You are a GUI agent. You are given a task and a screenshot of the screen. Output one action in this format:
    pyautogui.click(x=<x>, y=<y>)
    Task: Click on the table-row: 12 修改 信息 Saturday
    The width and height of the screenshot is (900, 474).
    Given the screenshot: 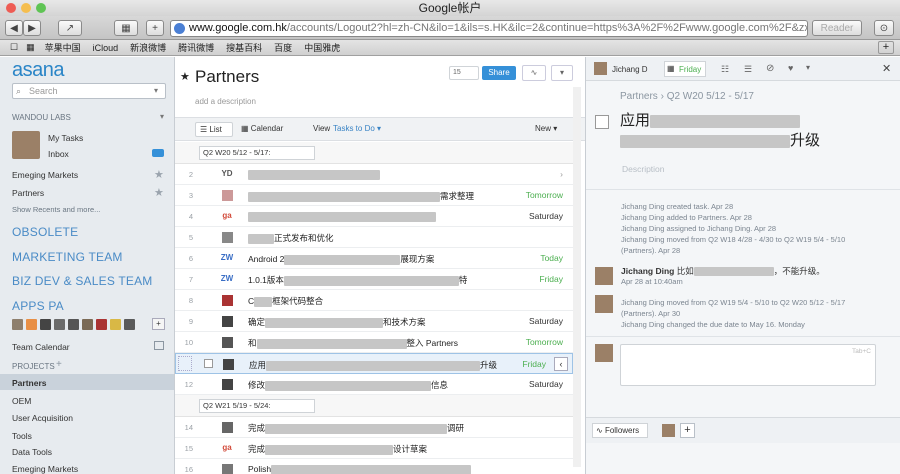 What is the action you would take?
    pyautogui.click(x=374, y=384)
    